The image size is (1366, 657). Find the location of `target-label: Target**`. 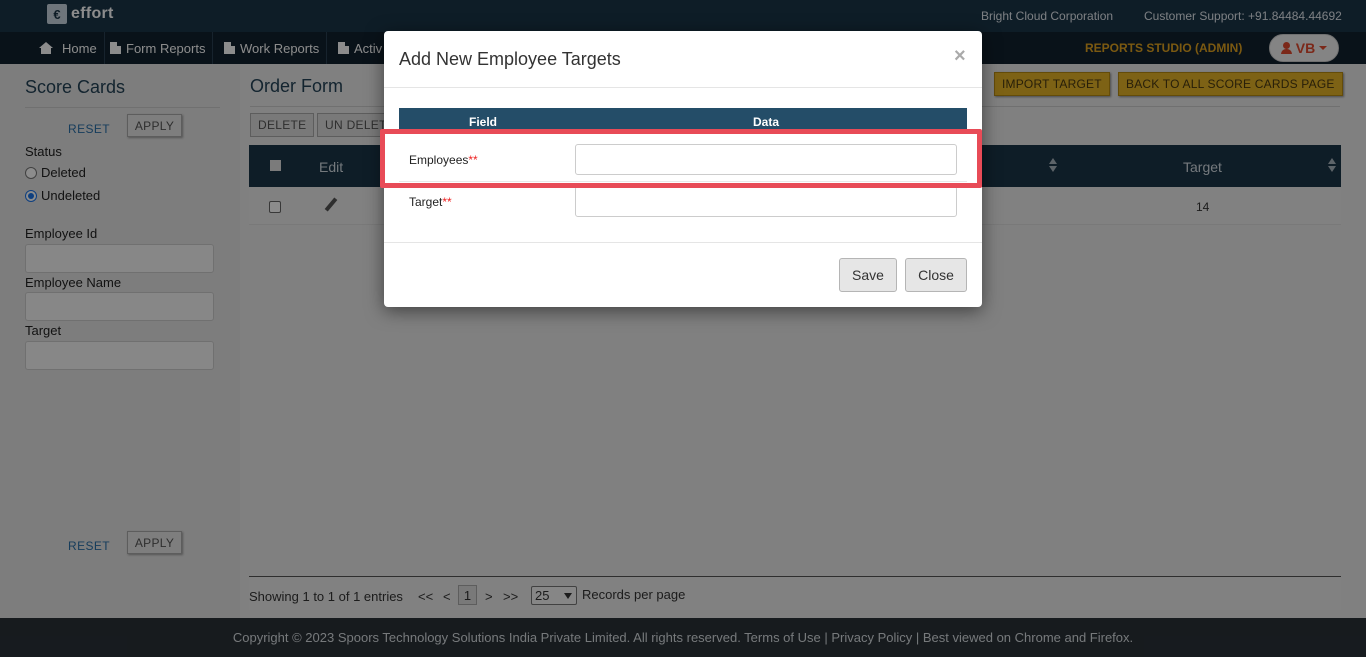

target-label: Target** is located at coordinates (430, 202).